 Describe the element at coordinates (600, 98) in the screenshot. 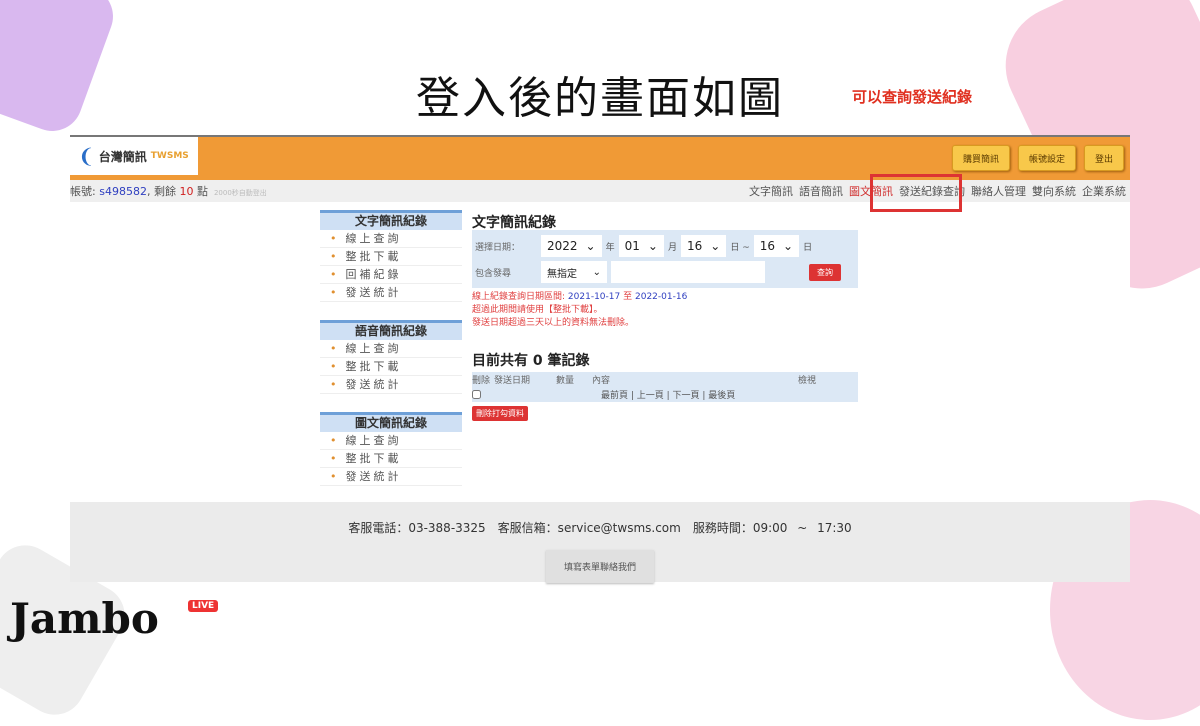

I see `slide-title: 登入後的畫面如圖` at that location.